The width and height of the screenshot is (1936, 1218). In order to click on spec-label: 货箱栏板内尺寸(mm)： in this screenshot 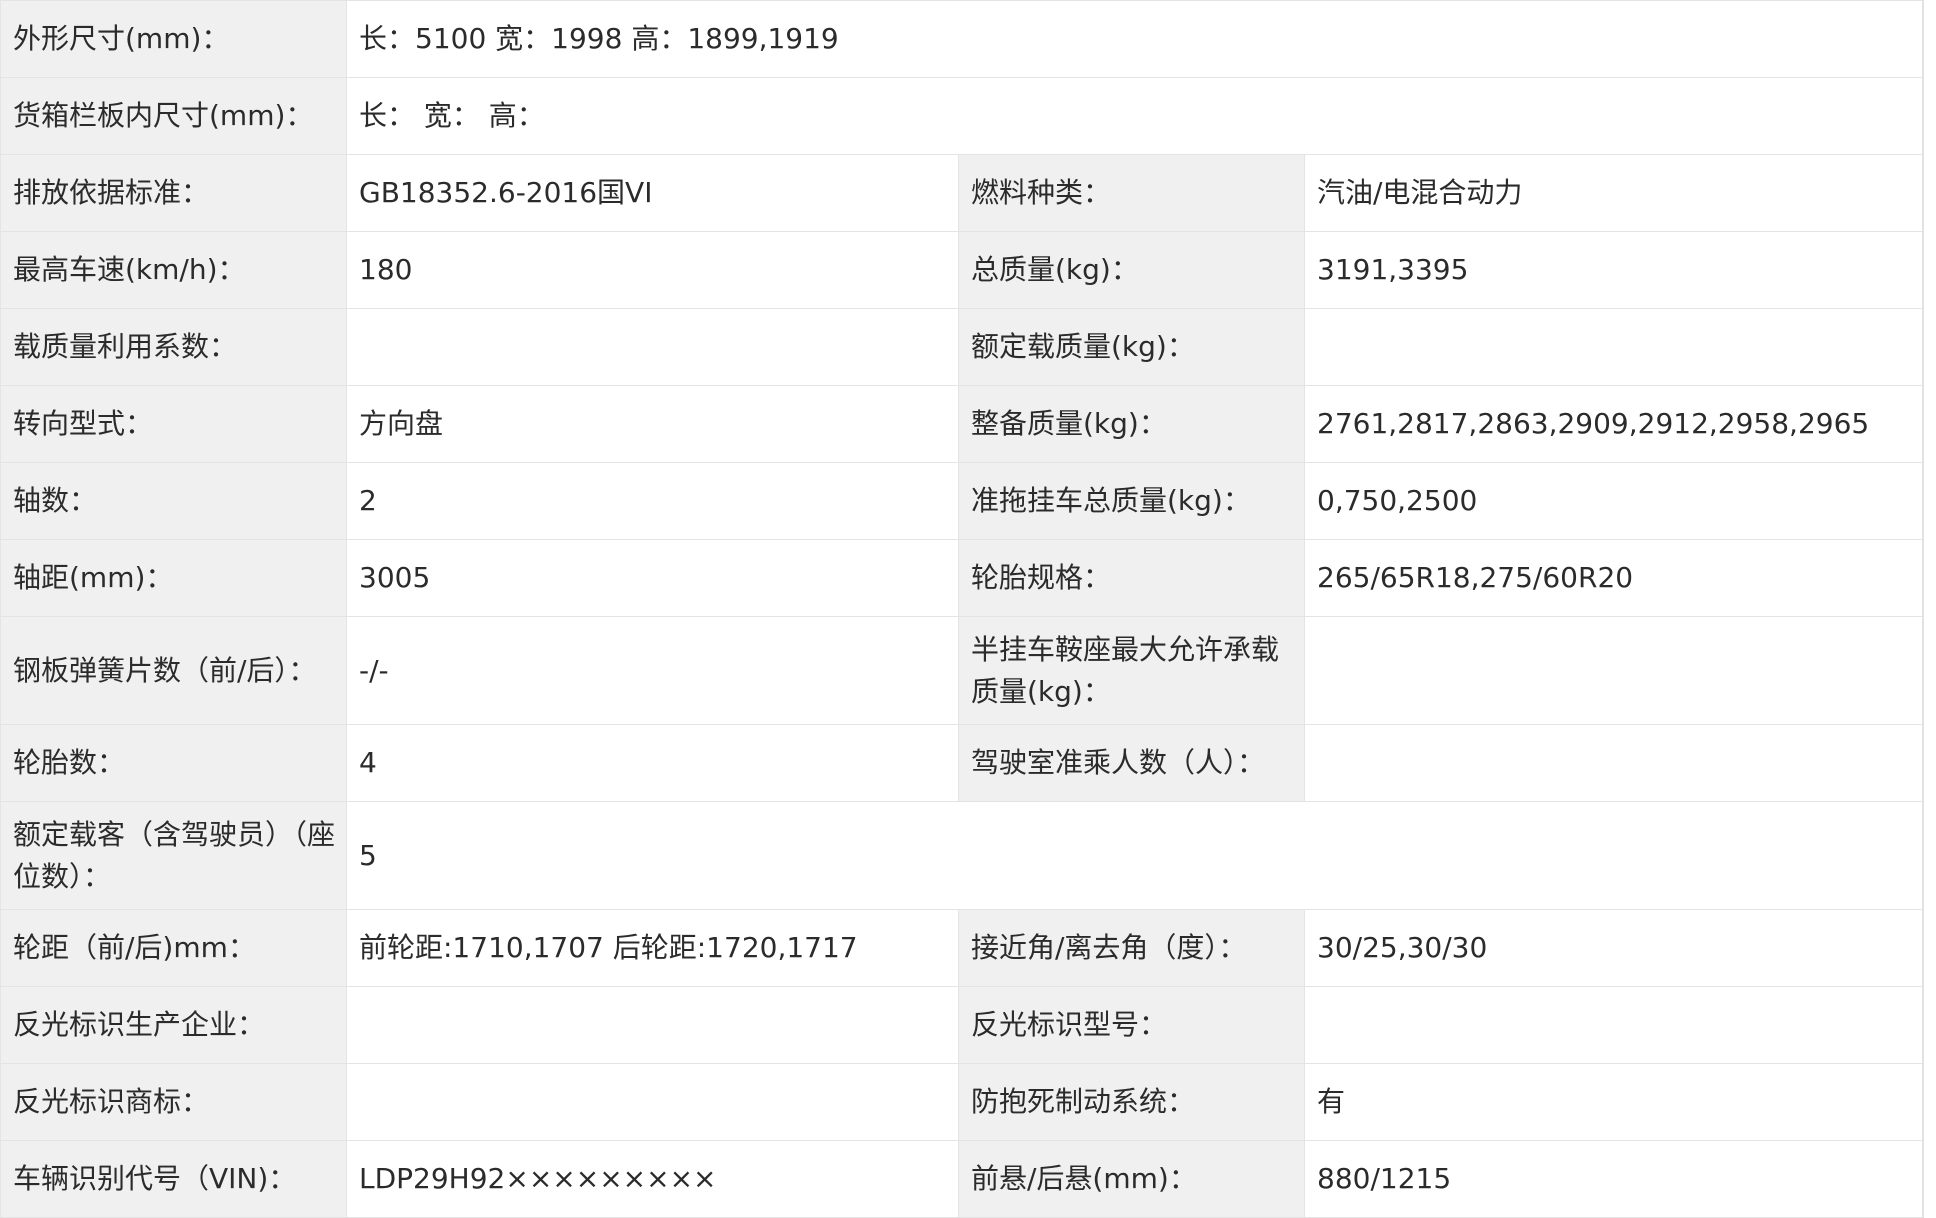, I will do `click(173, 116)`.